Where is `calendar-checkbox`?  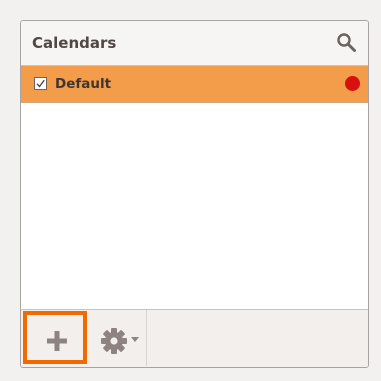
calendar-checkbox is located at coordinates (40, 83).